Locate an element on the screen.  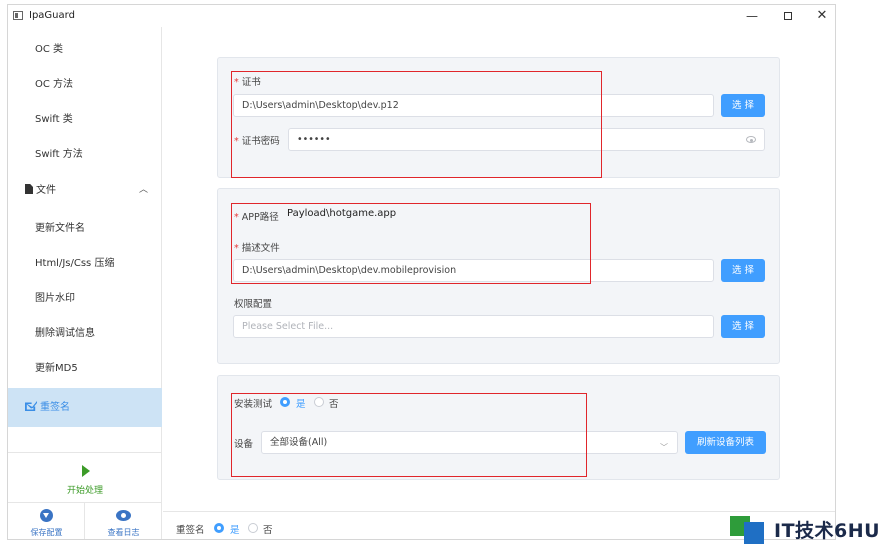
view-log-button: 查看日志 is located at coordinates (123, 521).